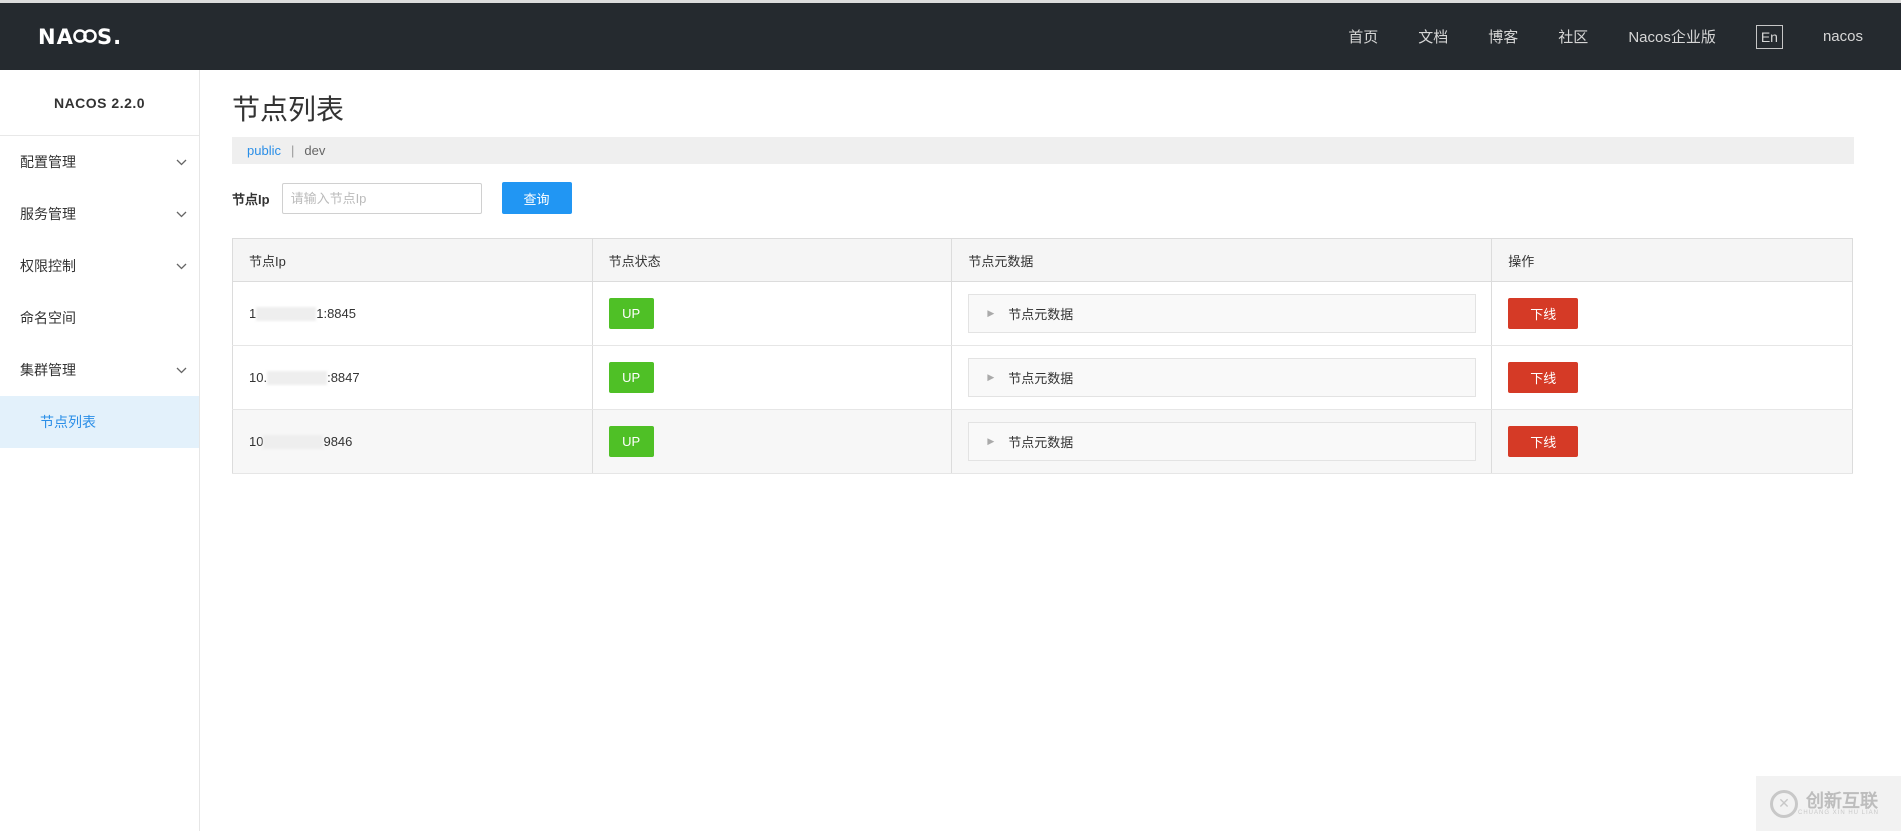  I want to click on namespace-public: public, so click(264, 150).